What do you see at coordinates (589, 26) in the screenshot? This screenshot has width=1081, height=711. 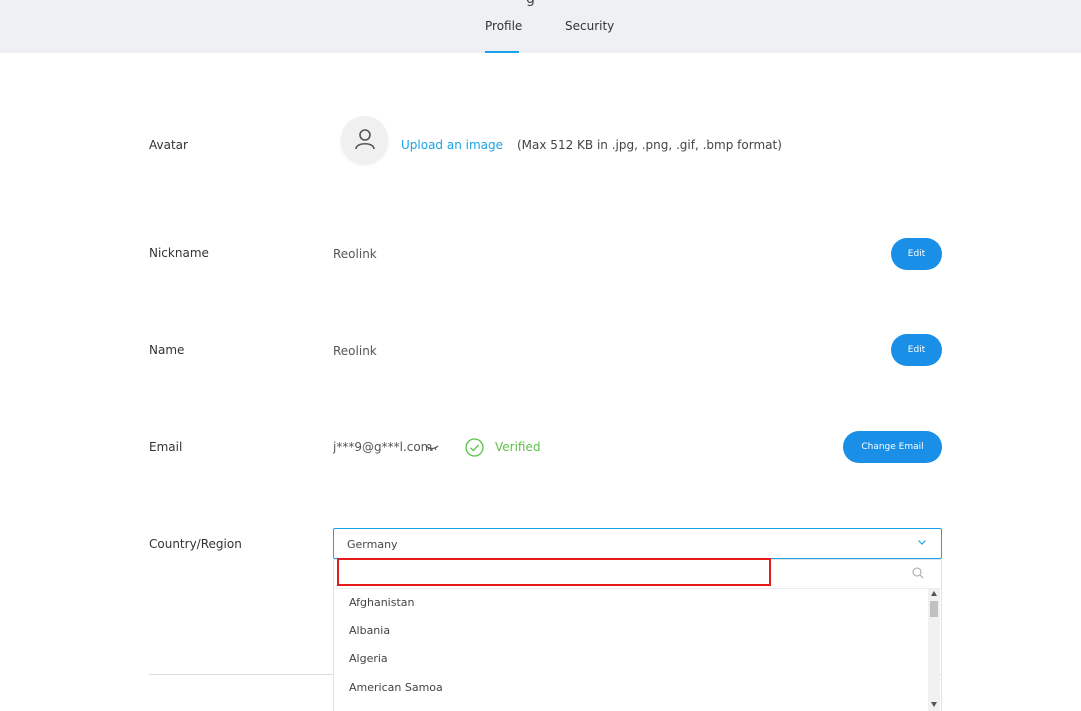 I see `tab-security: Security` at bounding box center [589, 26].